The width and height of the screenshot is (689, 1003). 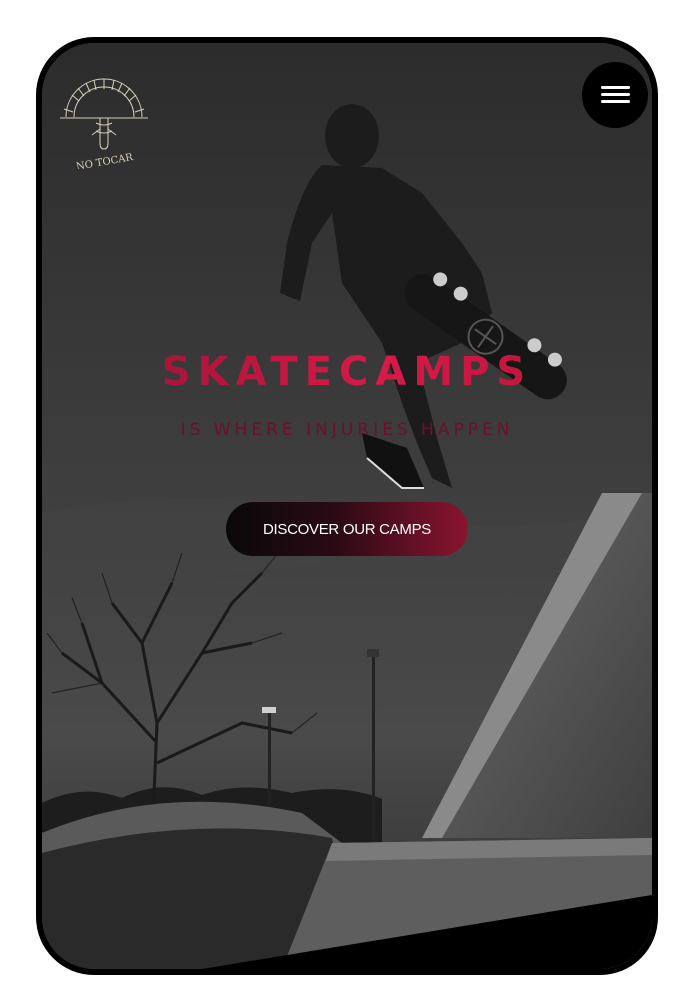 What do you see at coordinates (104, 121) in the screenshot?
I see `brand-logo: NO TOCAR` at bounding box center [104, 121].